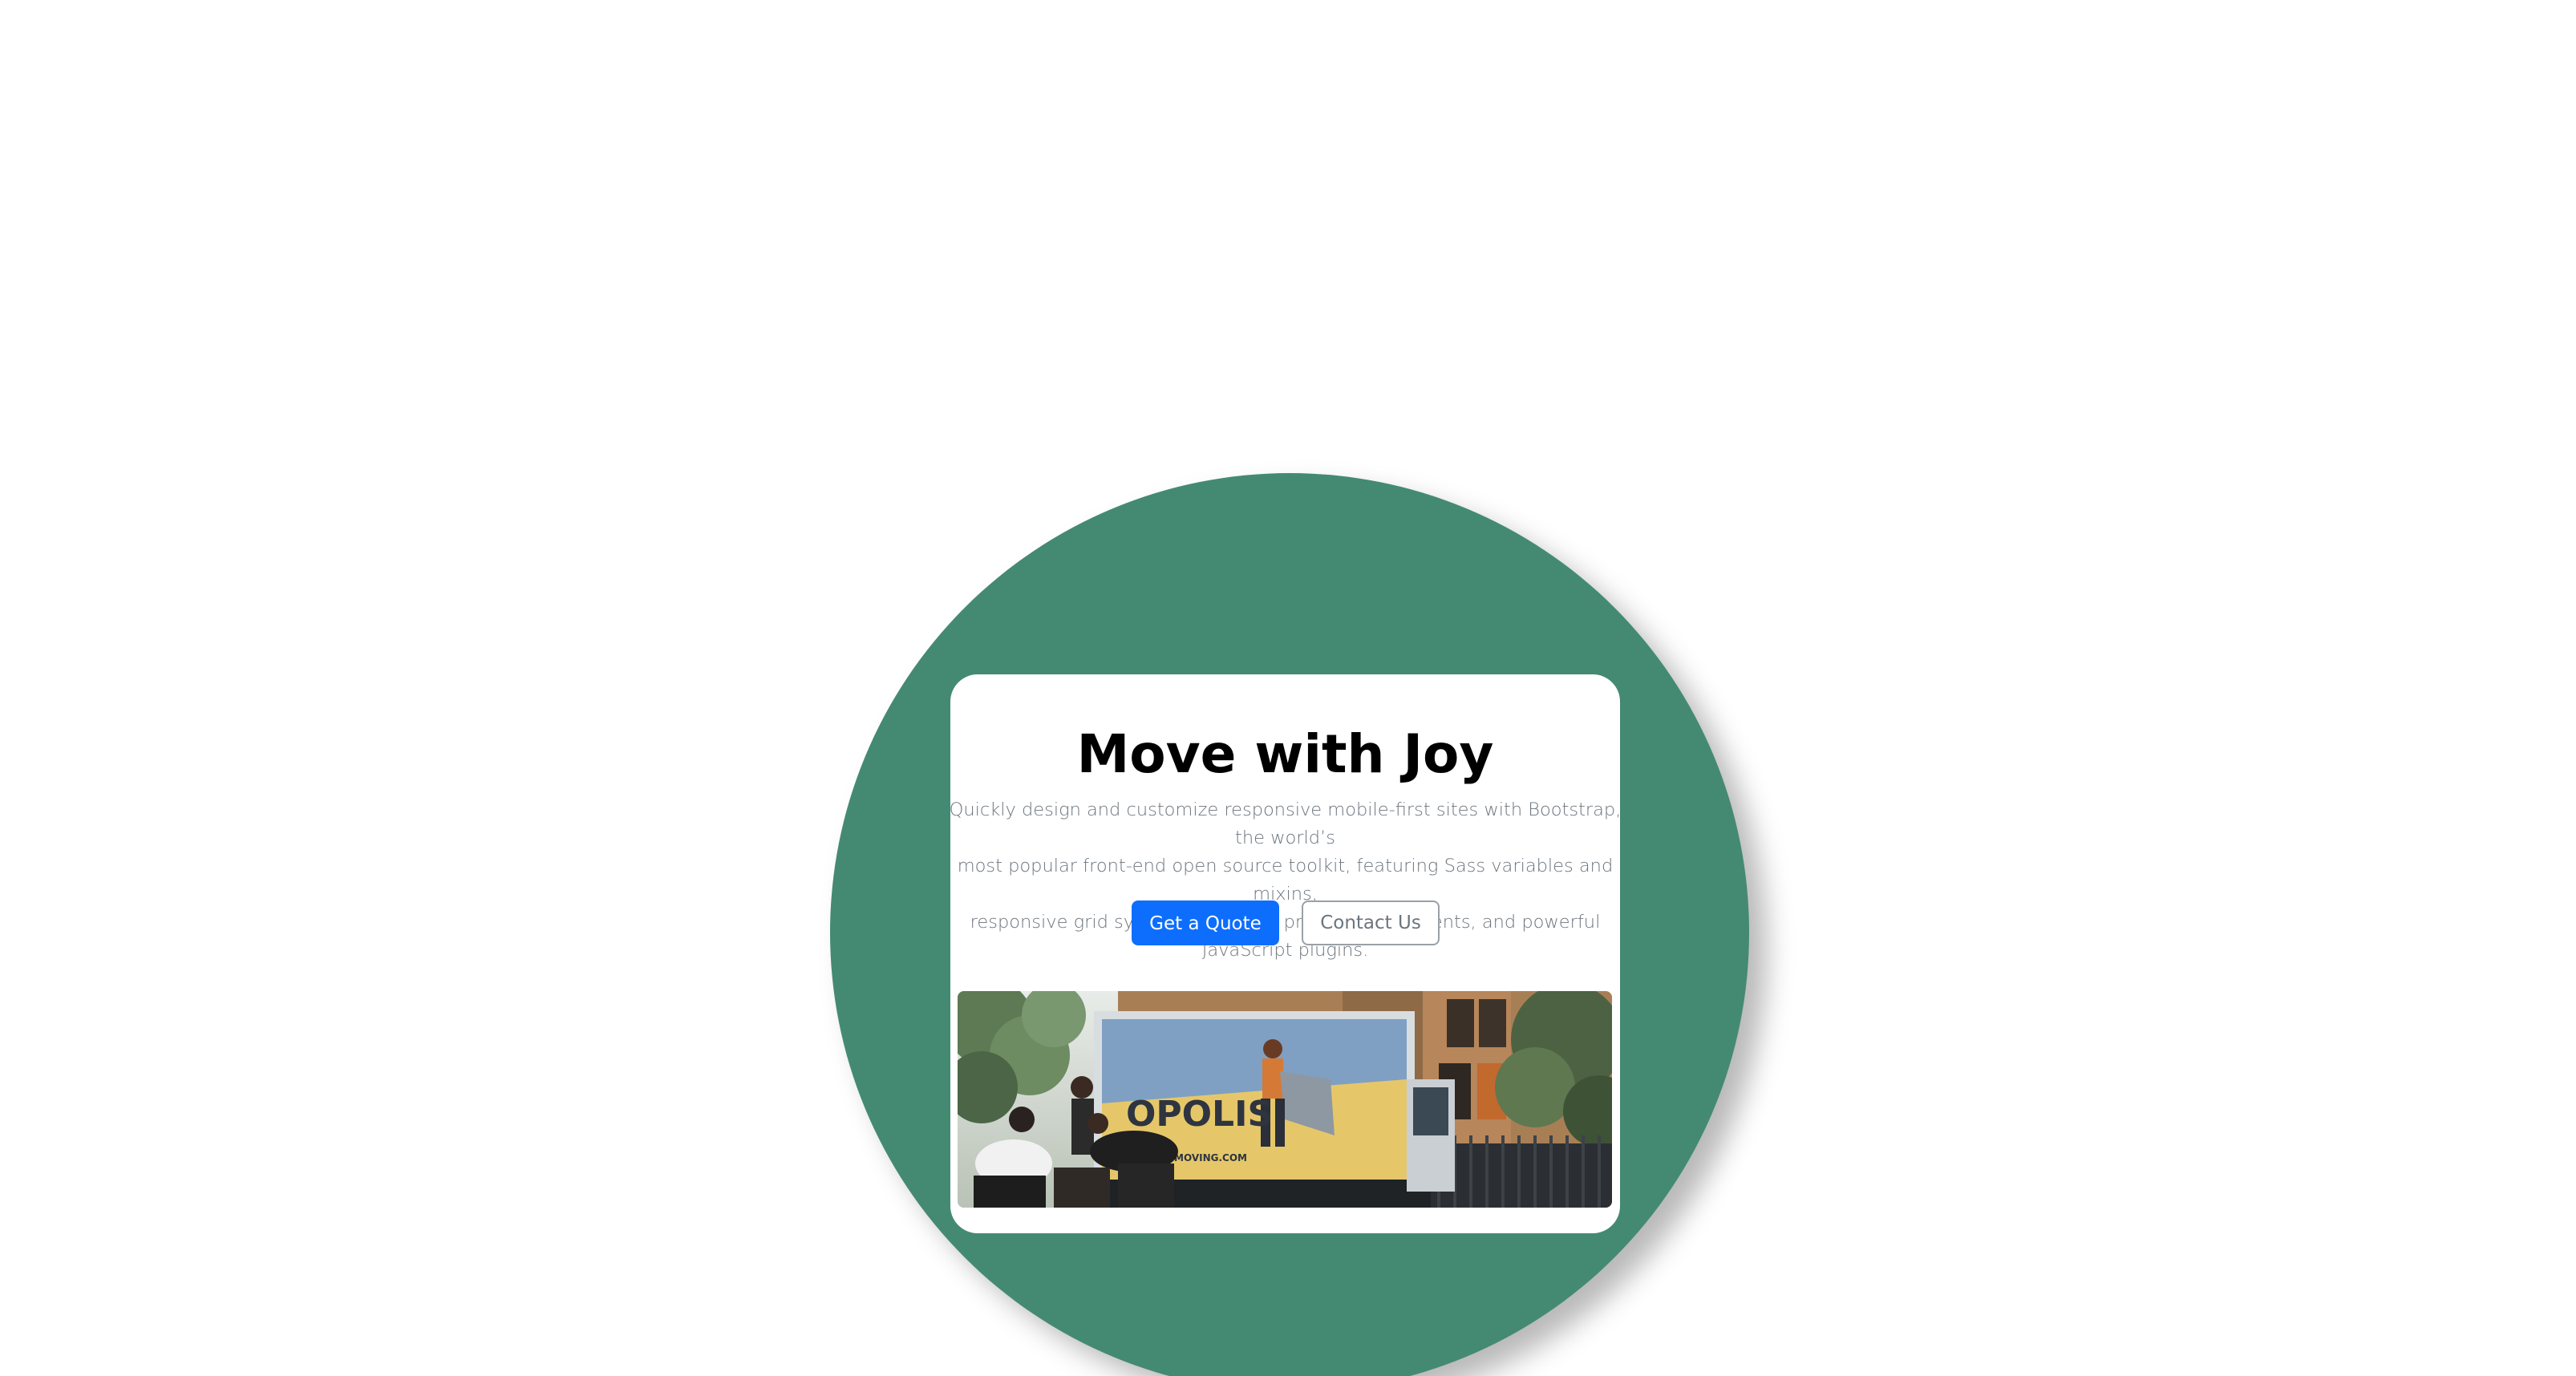 This screenshot has width=2576, height=1376. Describe the element at coordinates (1285, 922) in the screenshot. I see `hero-button-row: Get a Quote Contact Us` at that location.